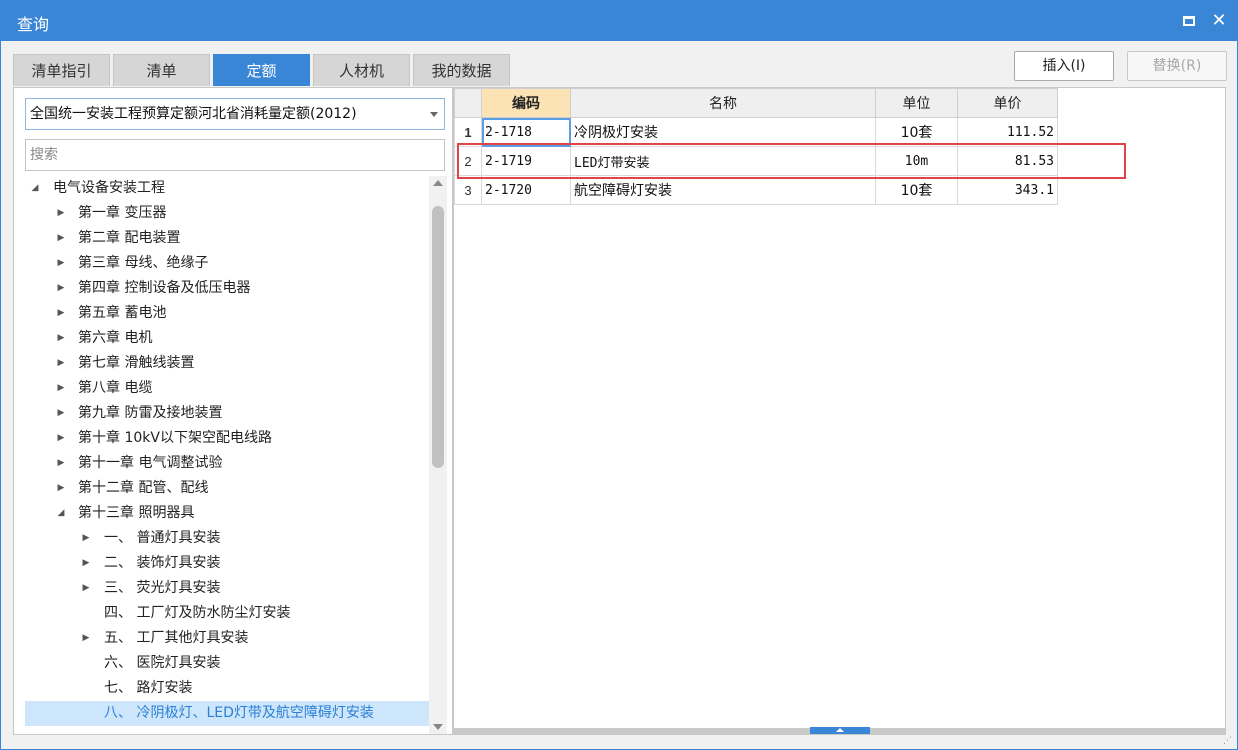  I want to click on tree-node: ▶ 第二章 配电装置, so click(227, 238).